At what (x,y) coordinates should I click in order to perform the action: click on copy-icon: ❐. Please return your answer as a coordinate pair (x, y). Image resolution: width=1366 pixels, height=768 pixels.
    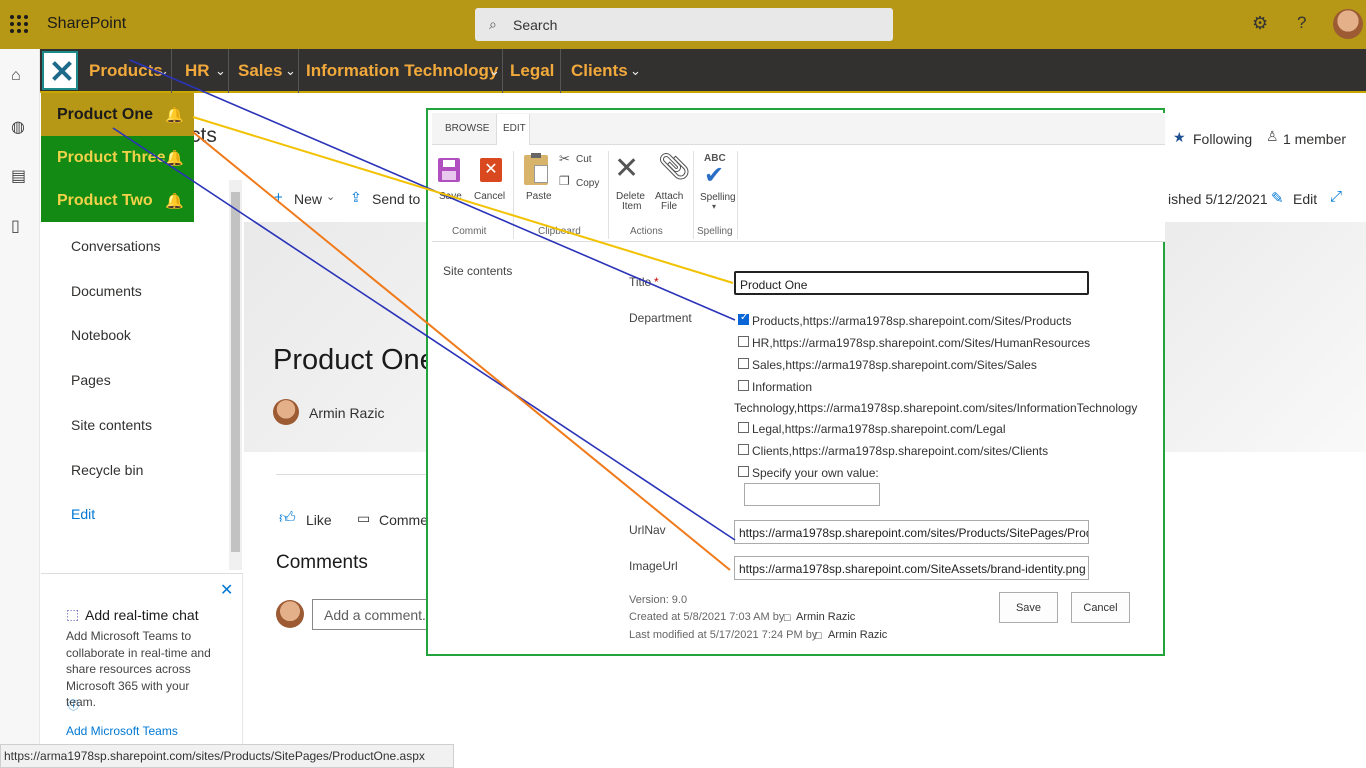
    Looking at the image, I should click on (564, 181).